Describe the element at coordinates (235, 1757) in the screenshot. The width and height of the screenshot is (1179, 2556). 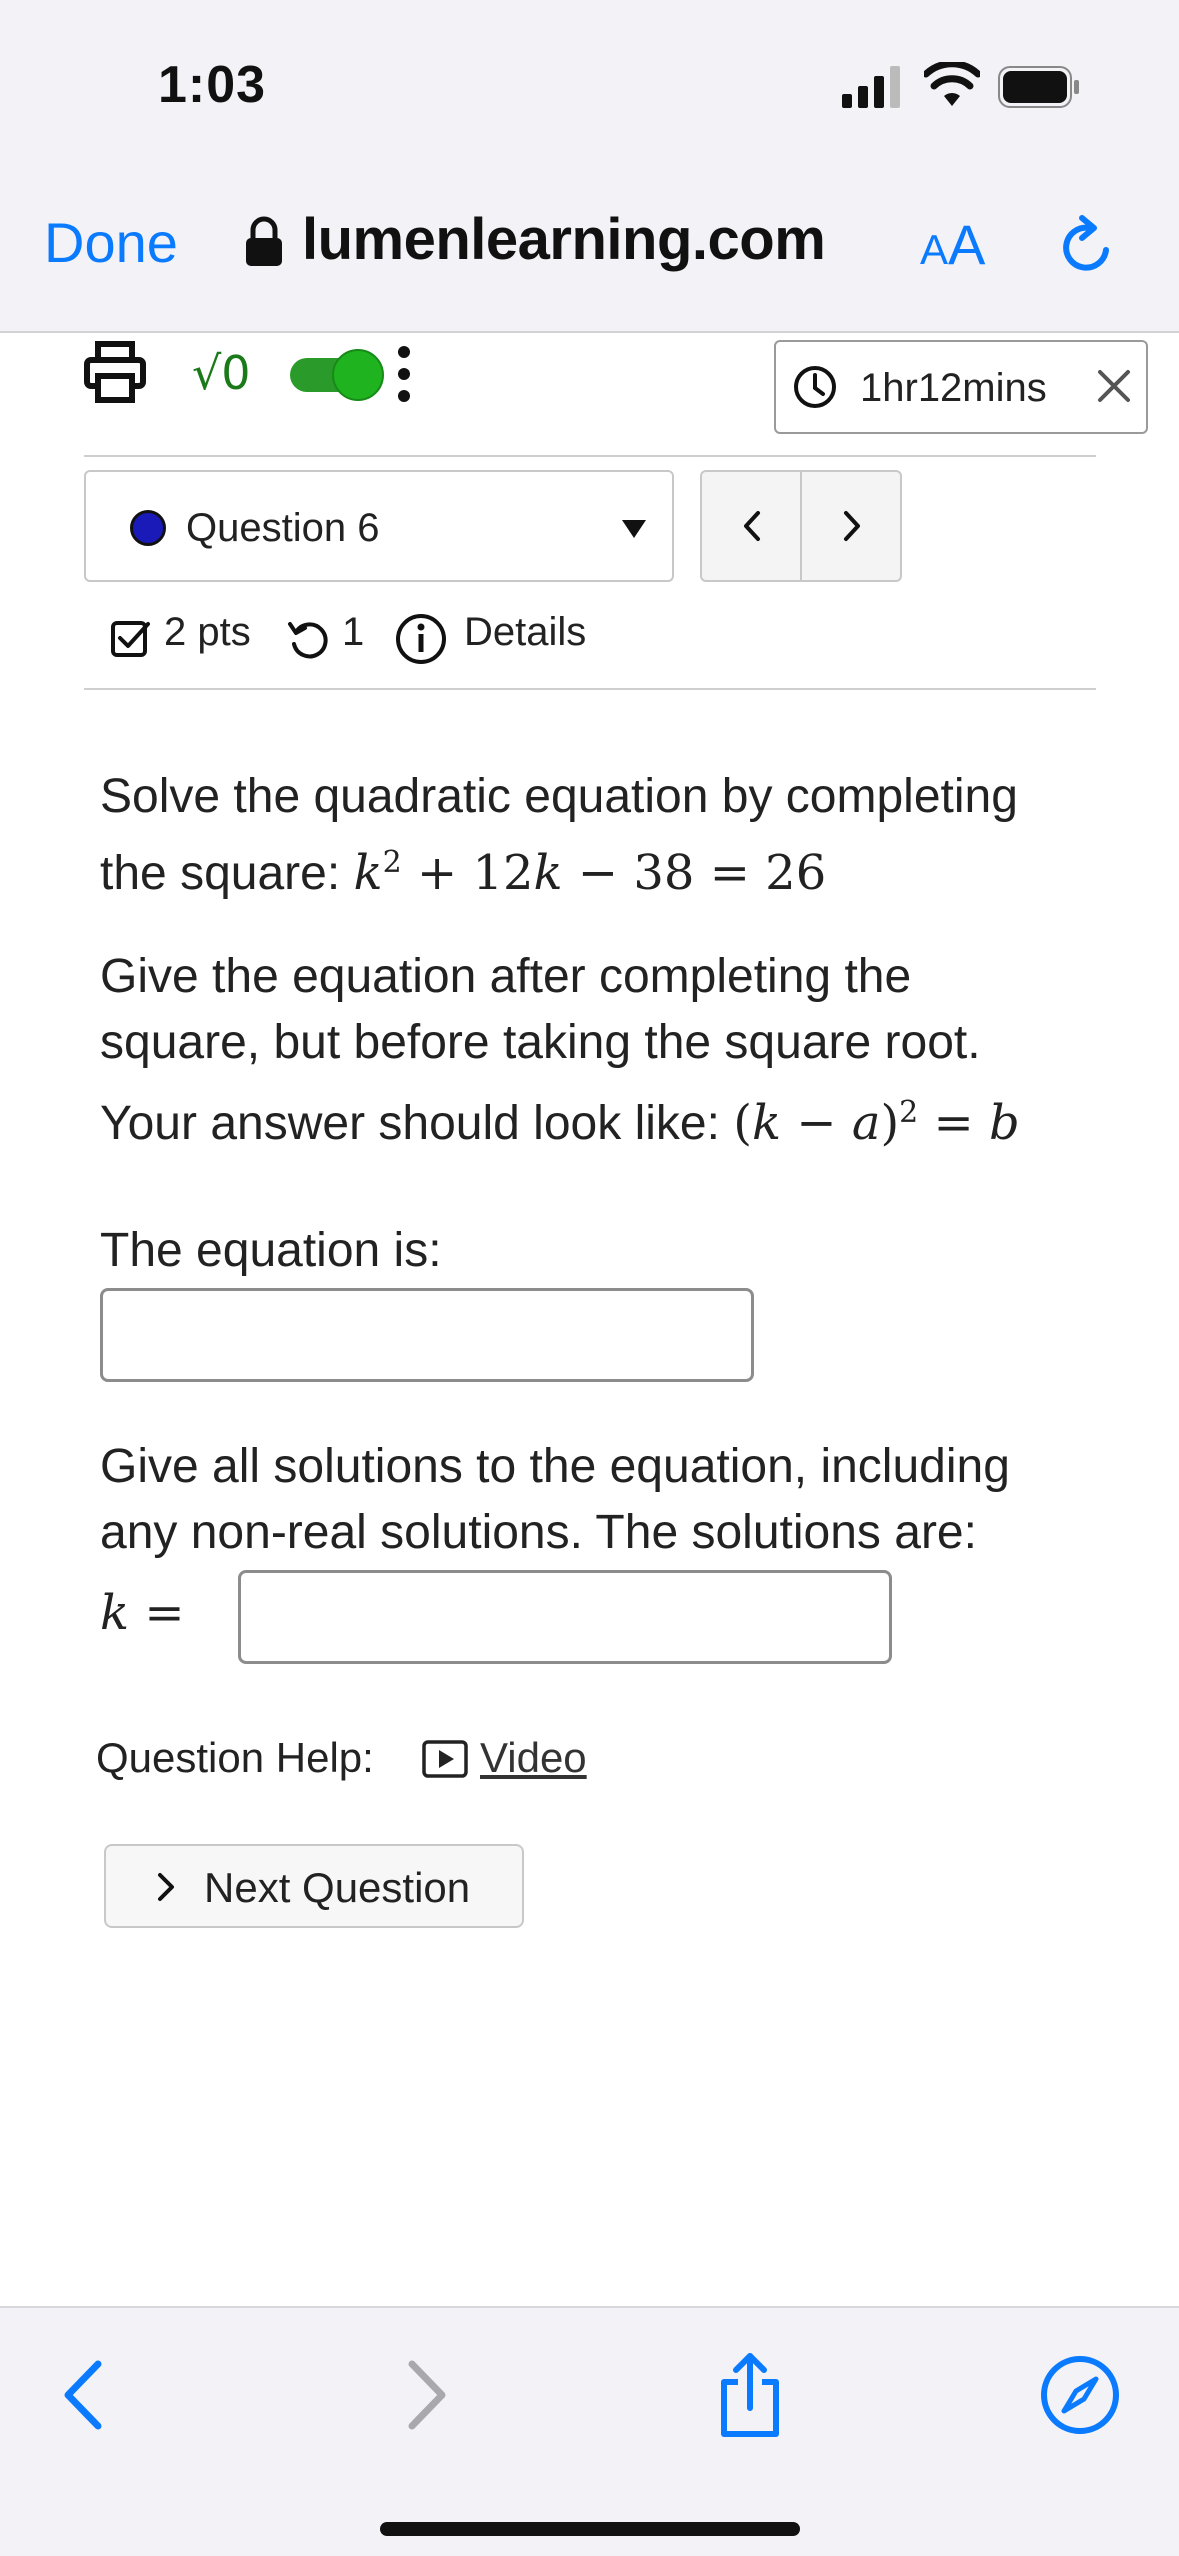
I see `question-help-label: Question Help:` at that location.